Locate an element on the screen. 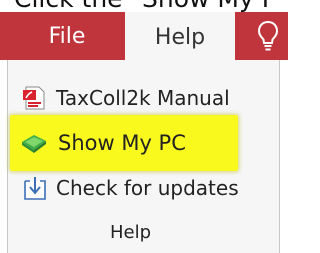 This screenshot has width=320, height=253. download-arrow-icon is located at coordinates (35, 188).